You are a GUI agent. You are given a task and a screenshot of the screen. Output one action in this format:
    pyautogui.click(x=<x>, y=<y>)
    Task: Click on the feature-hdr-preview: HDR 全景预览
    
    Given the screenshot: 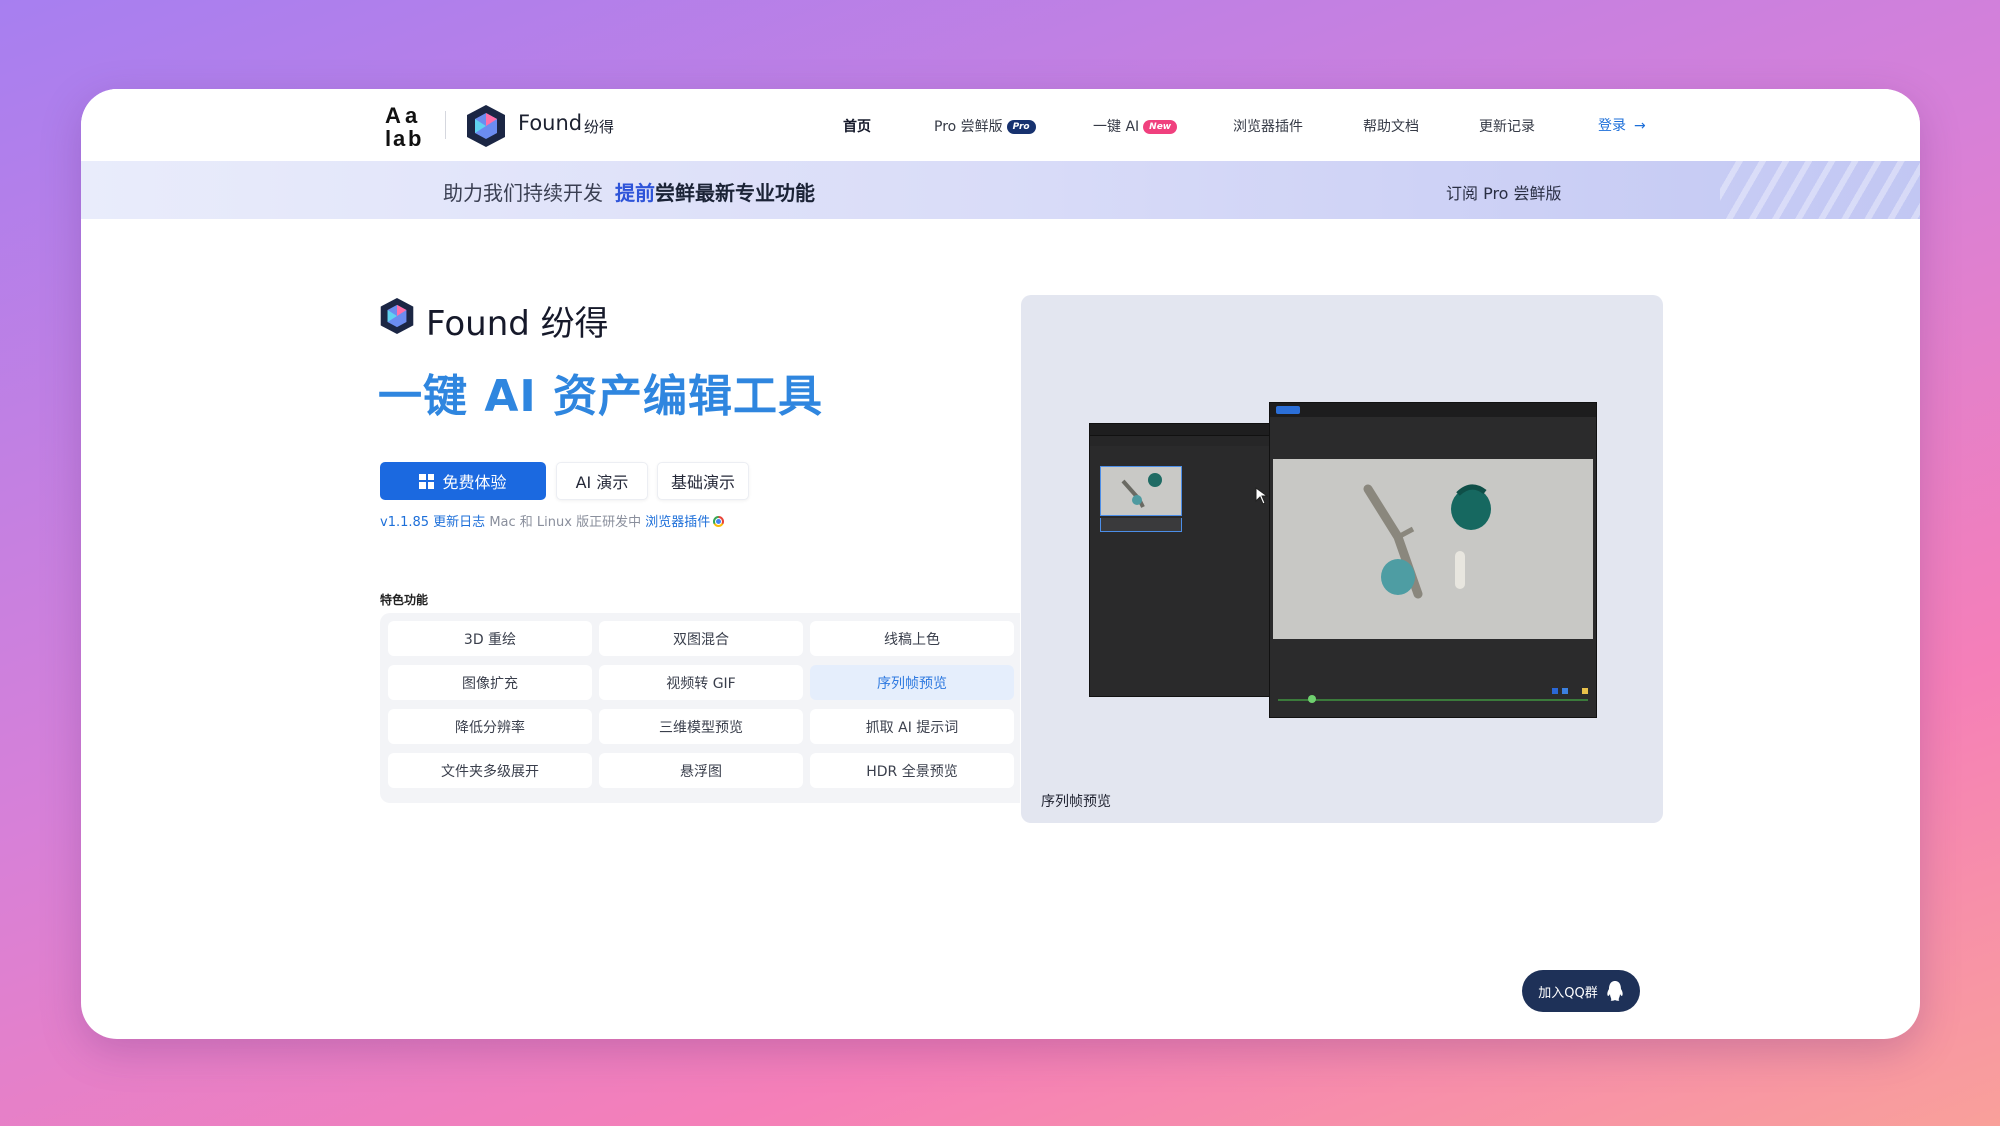 What is the action you would take?
    pyautogui.click(x=912, y=770)
    